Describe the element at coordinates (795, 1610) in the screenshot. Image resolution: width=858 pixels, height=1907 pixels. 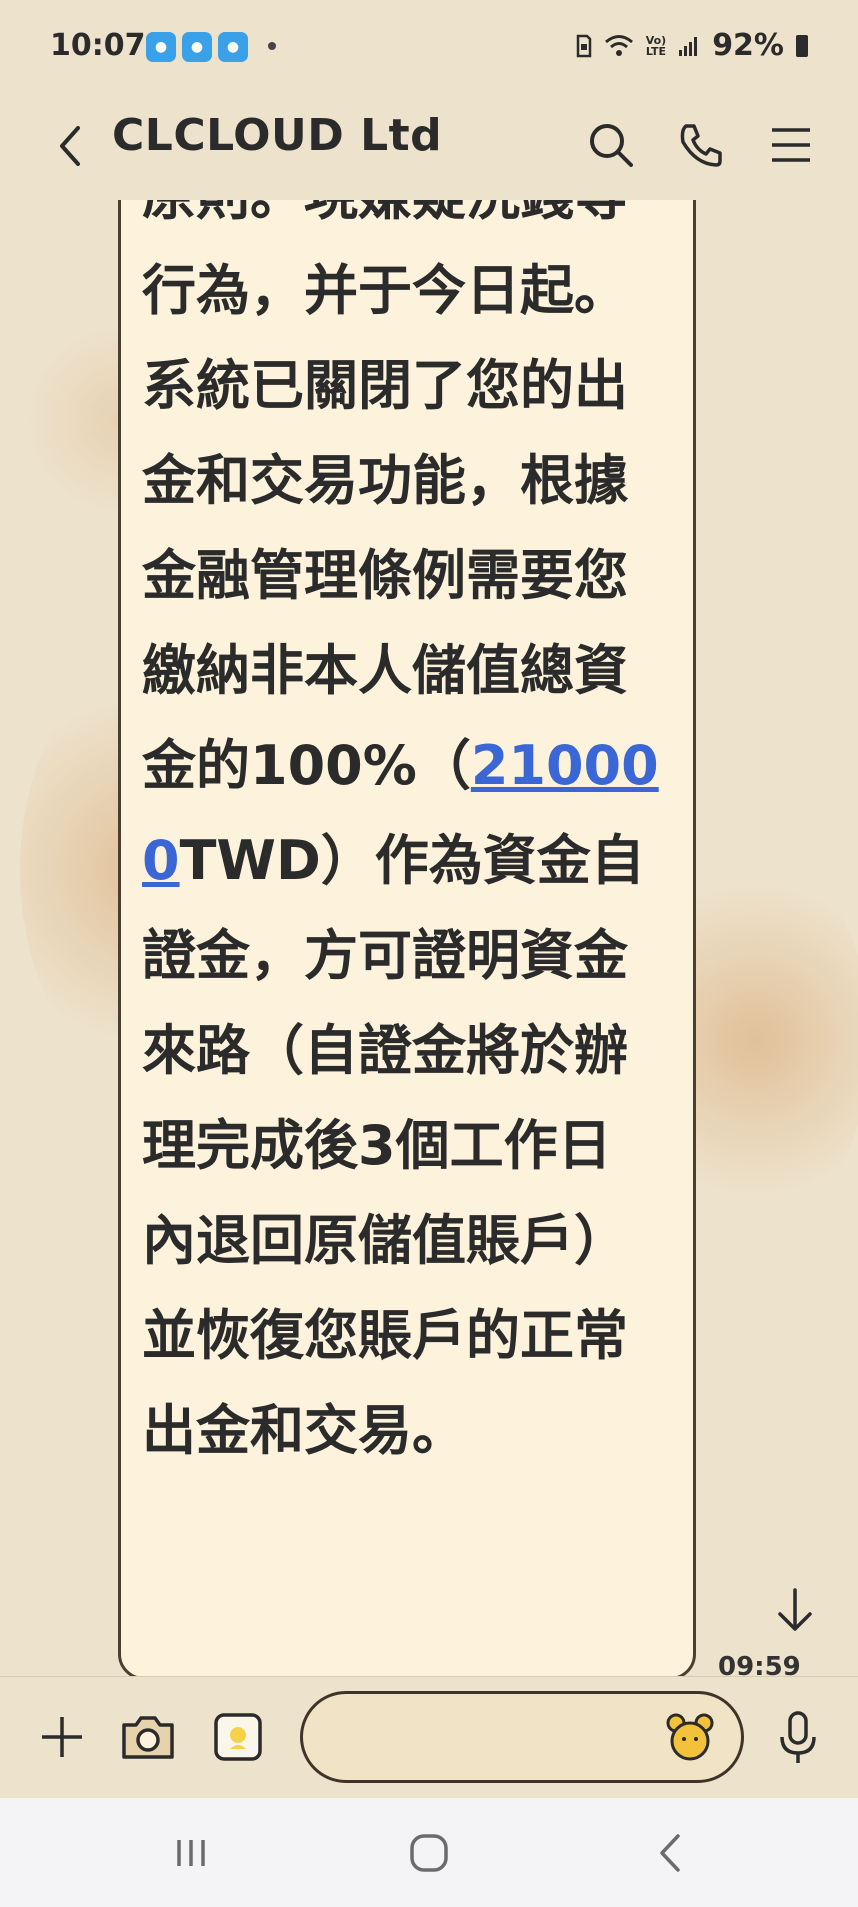
I see `scroll-to-bottom-button` at that location.